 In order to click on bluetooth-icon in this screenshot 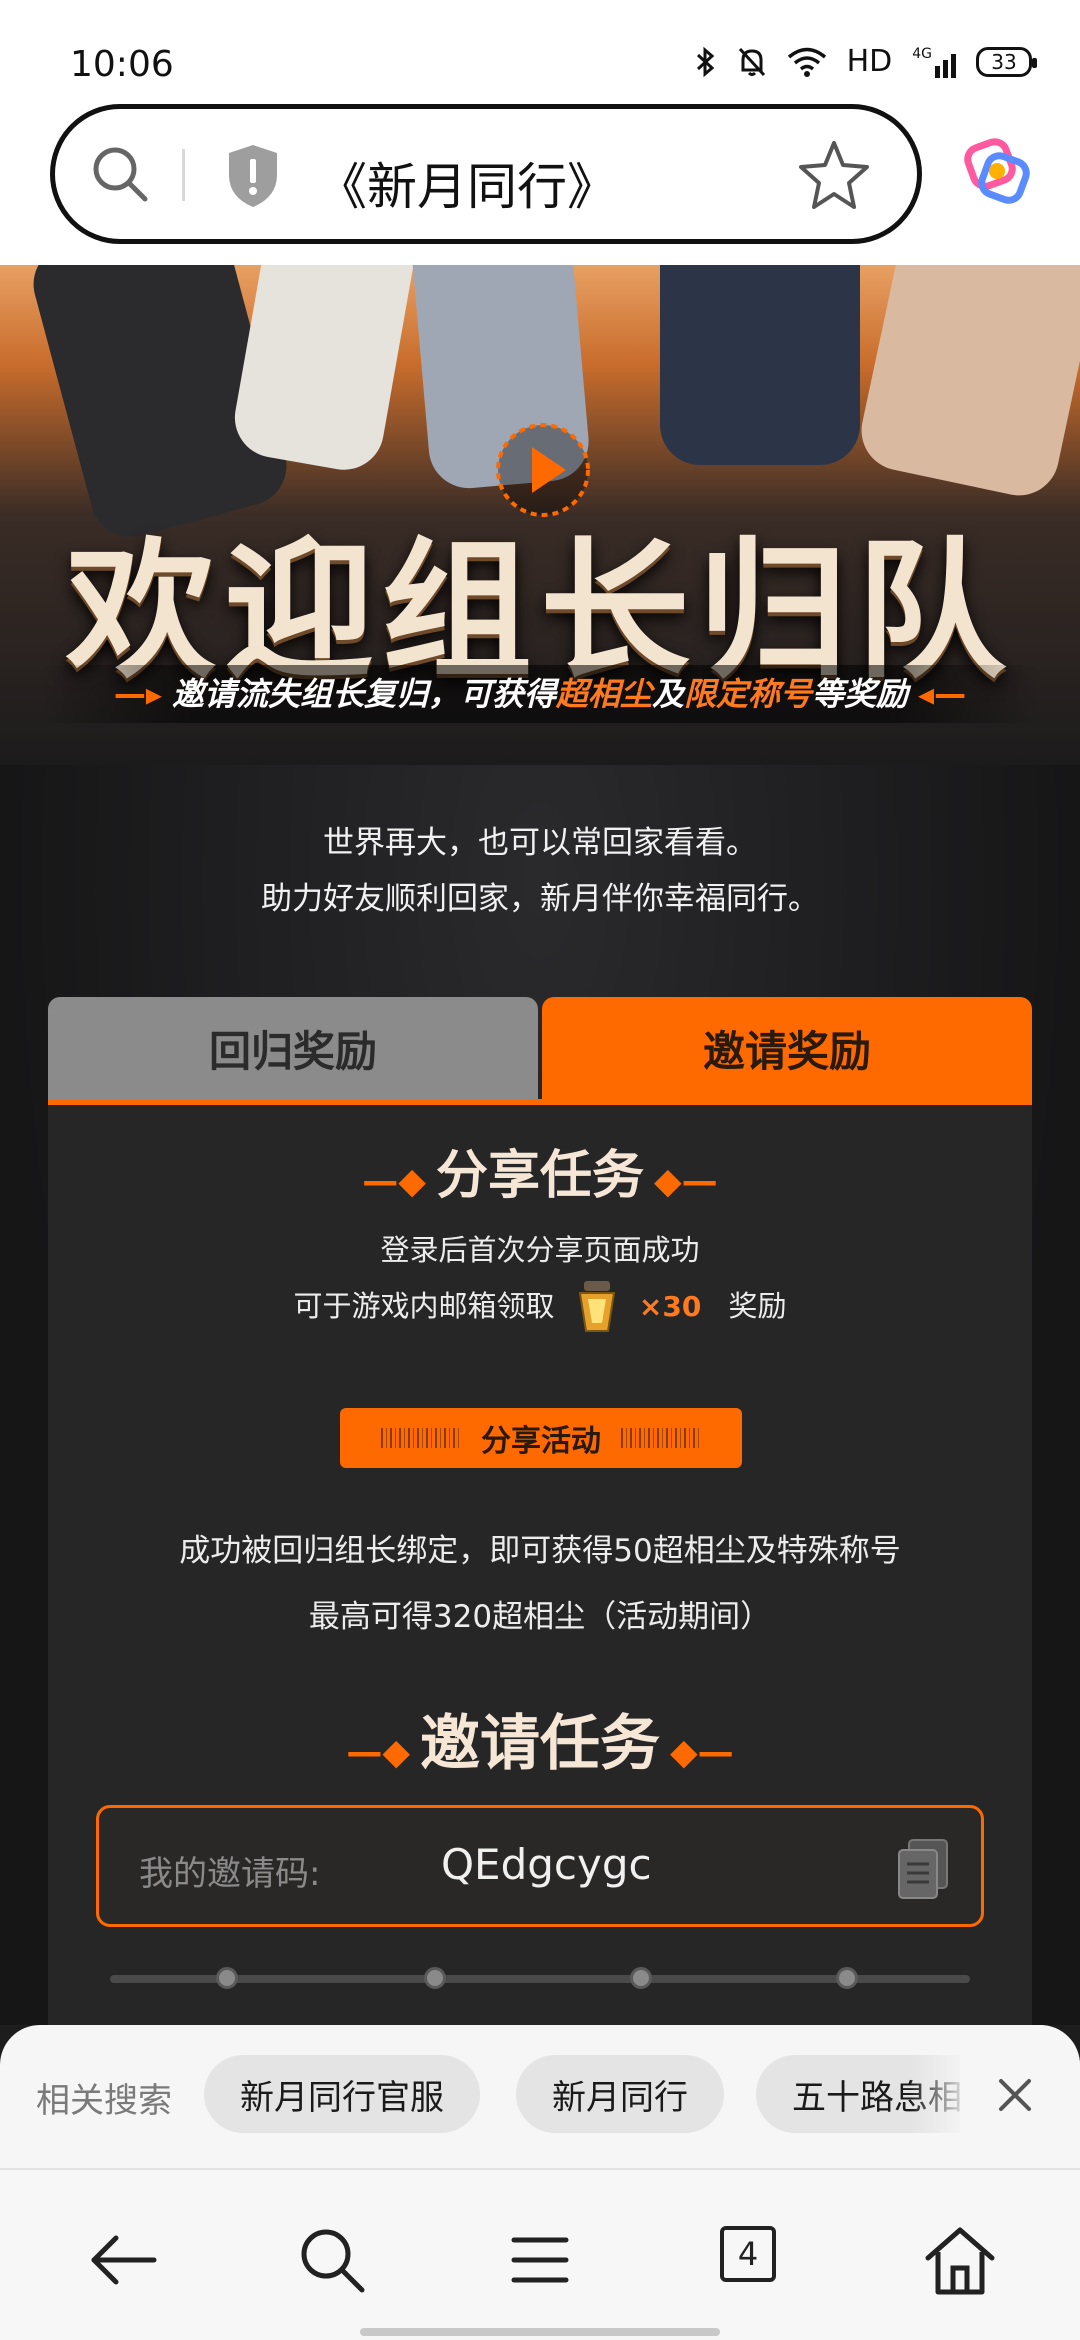, I will do `click(705, 61)`.